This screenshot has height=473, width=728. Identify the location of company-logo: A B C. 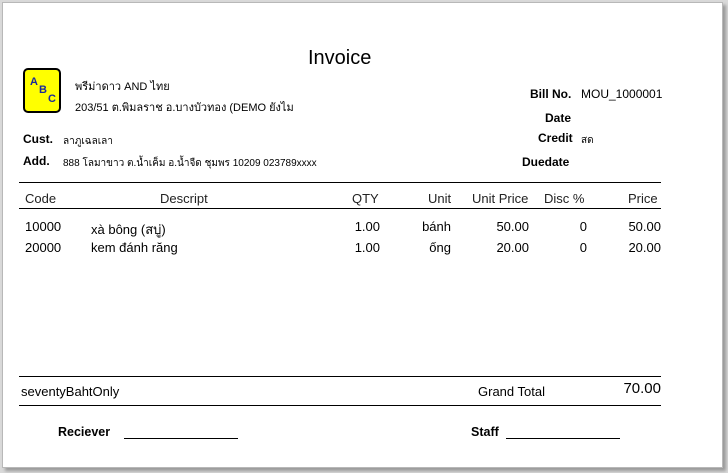
(42, 90).